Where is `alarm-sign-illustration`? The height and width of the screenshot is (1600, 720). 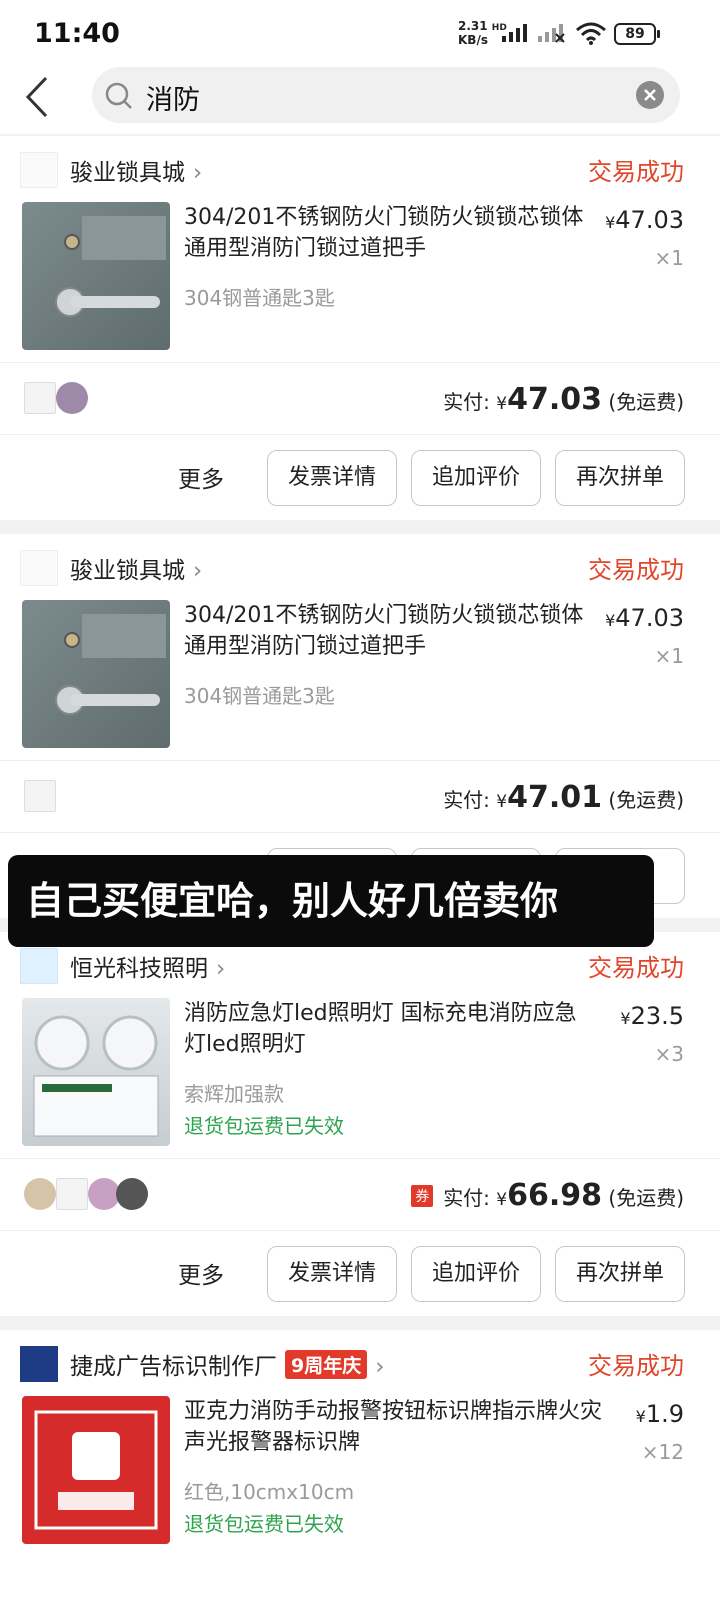 alarm-sign-illustration is located at coordinates (96, 1470).